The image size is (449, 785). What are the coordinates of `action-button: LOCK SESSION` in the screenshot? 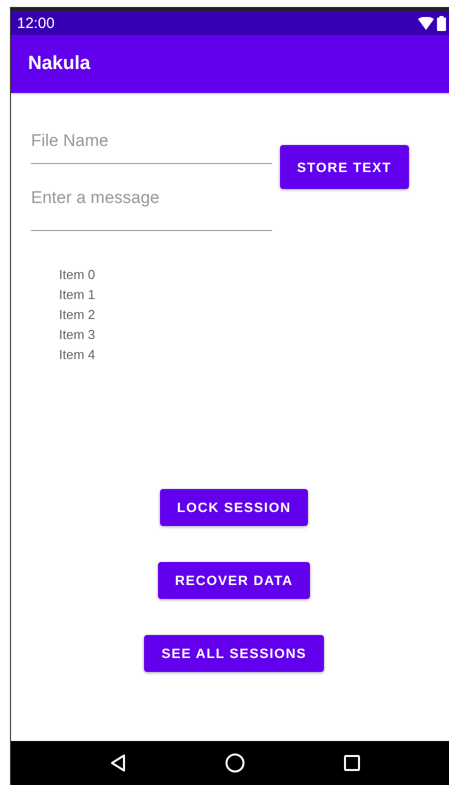 It's located at (234, 507).